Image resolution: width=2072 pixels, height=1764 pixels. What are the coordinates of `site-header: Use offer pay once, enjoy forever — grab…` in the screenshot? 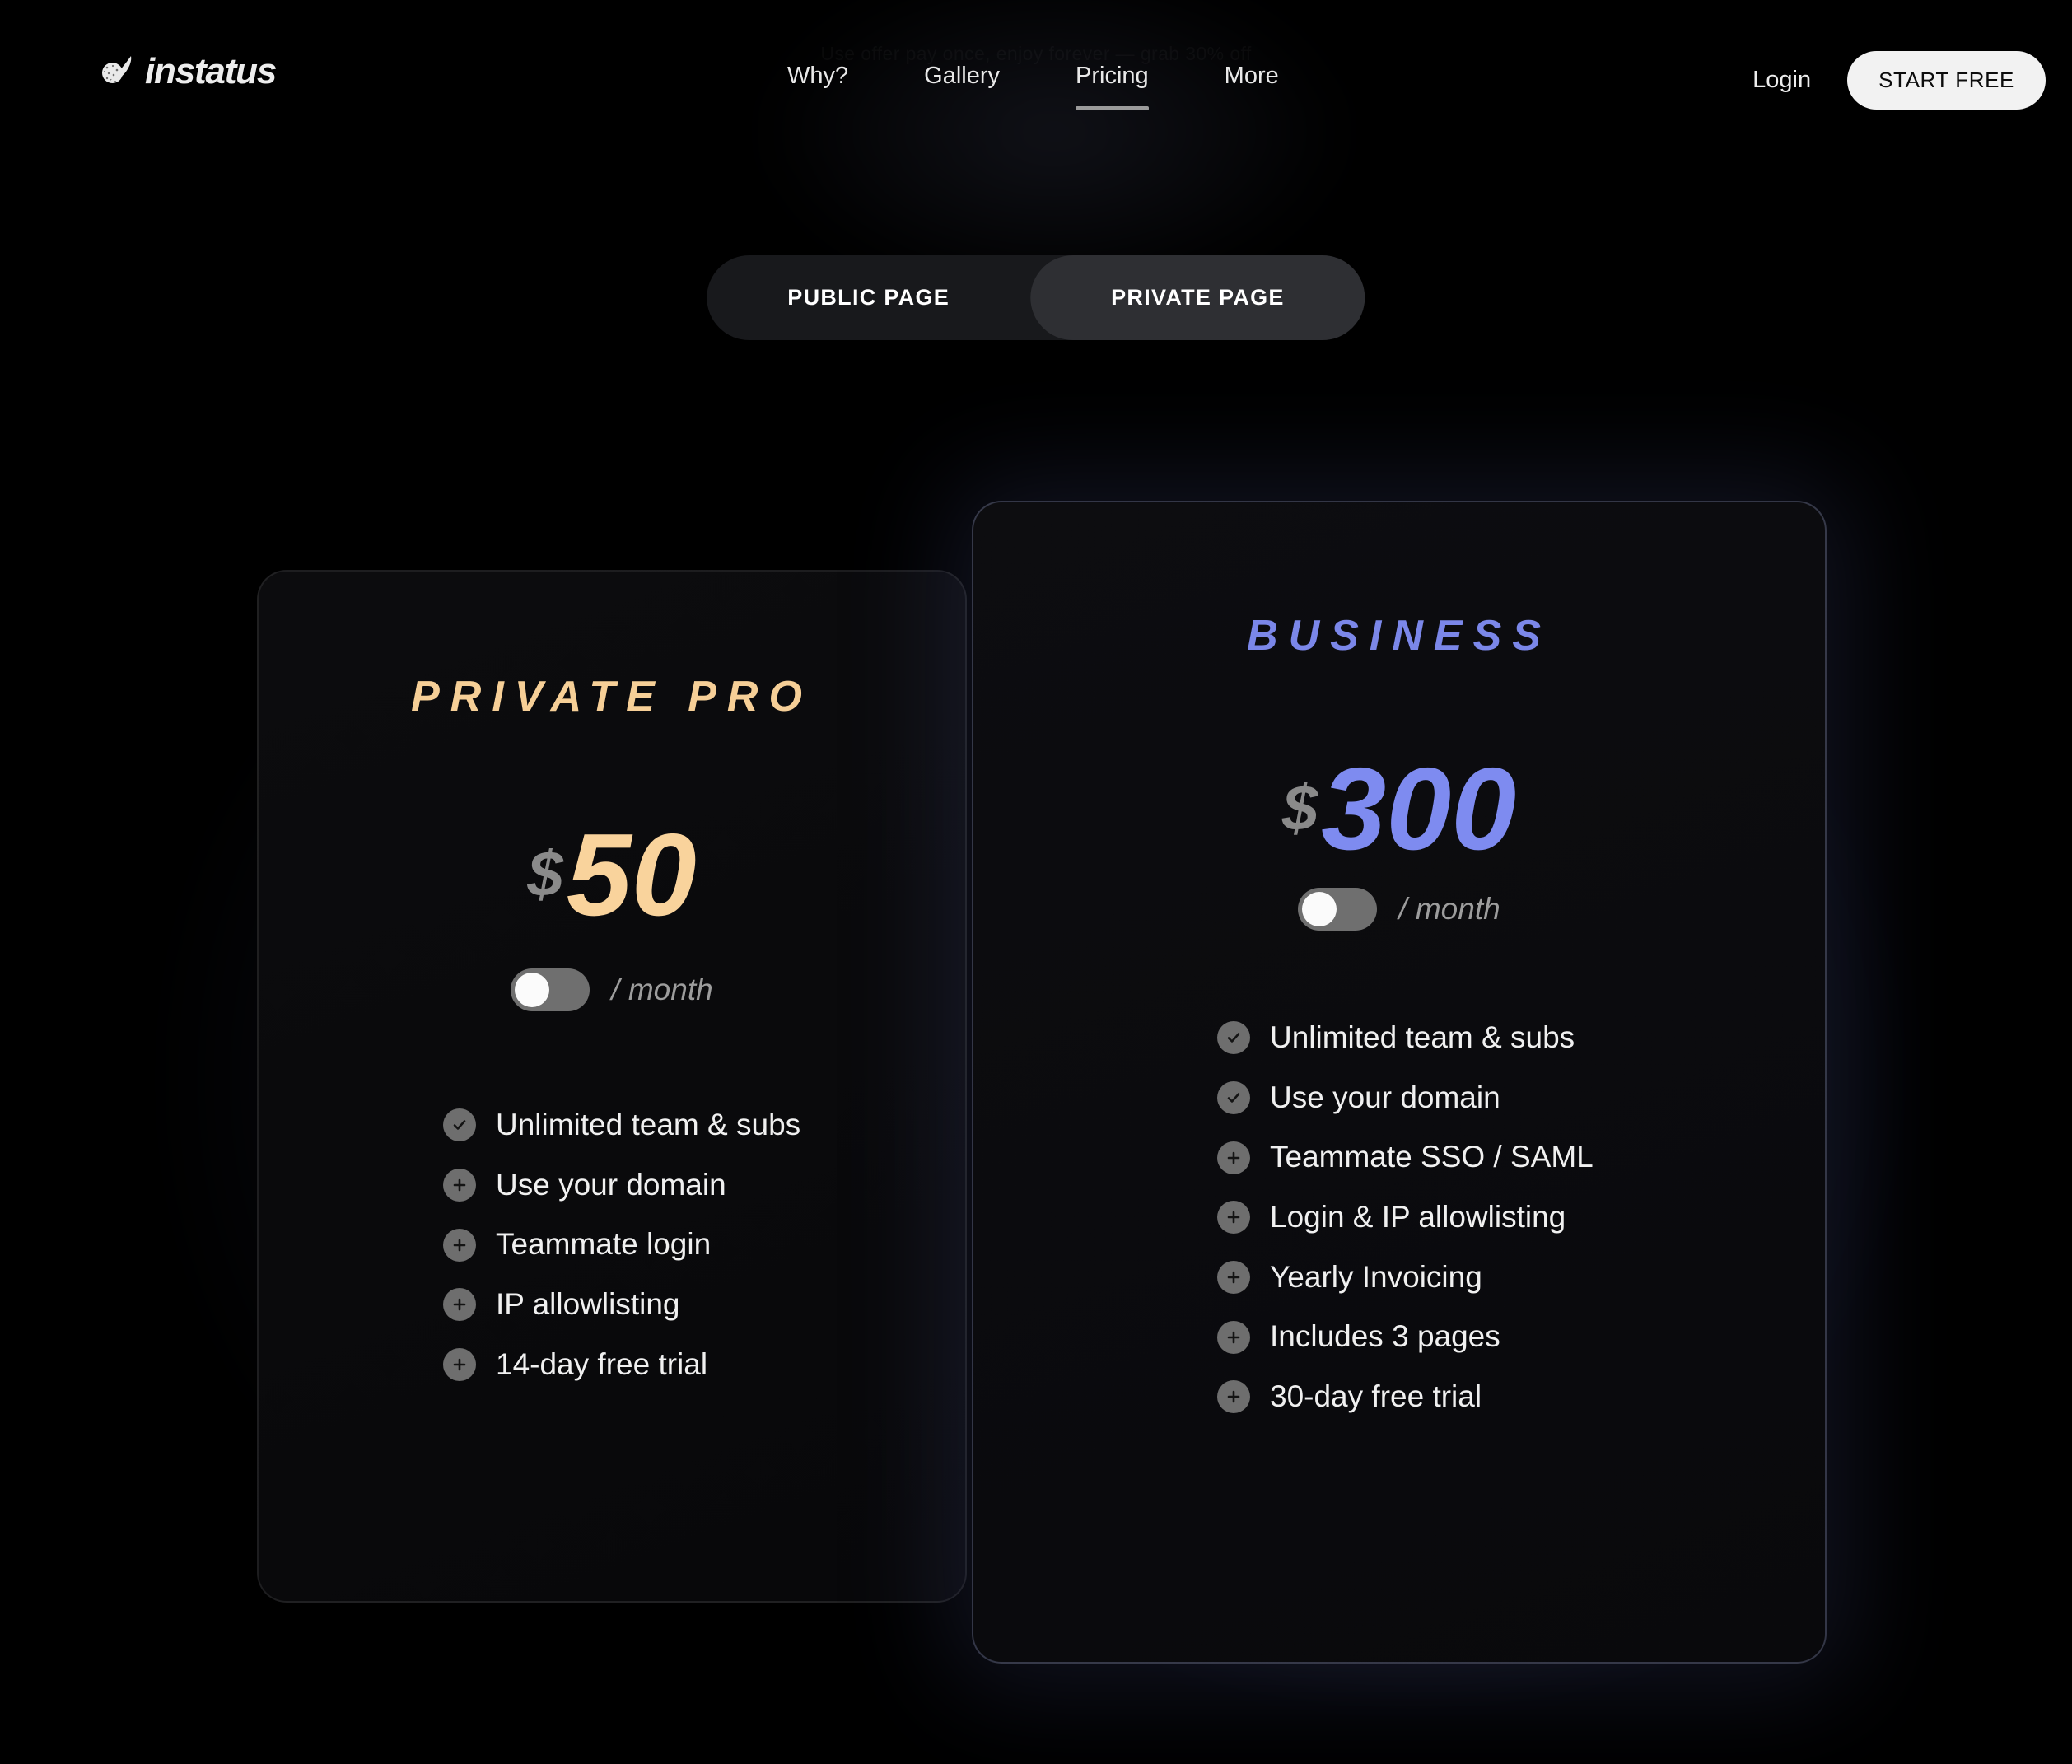 It's located at (1036, 78).